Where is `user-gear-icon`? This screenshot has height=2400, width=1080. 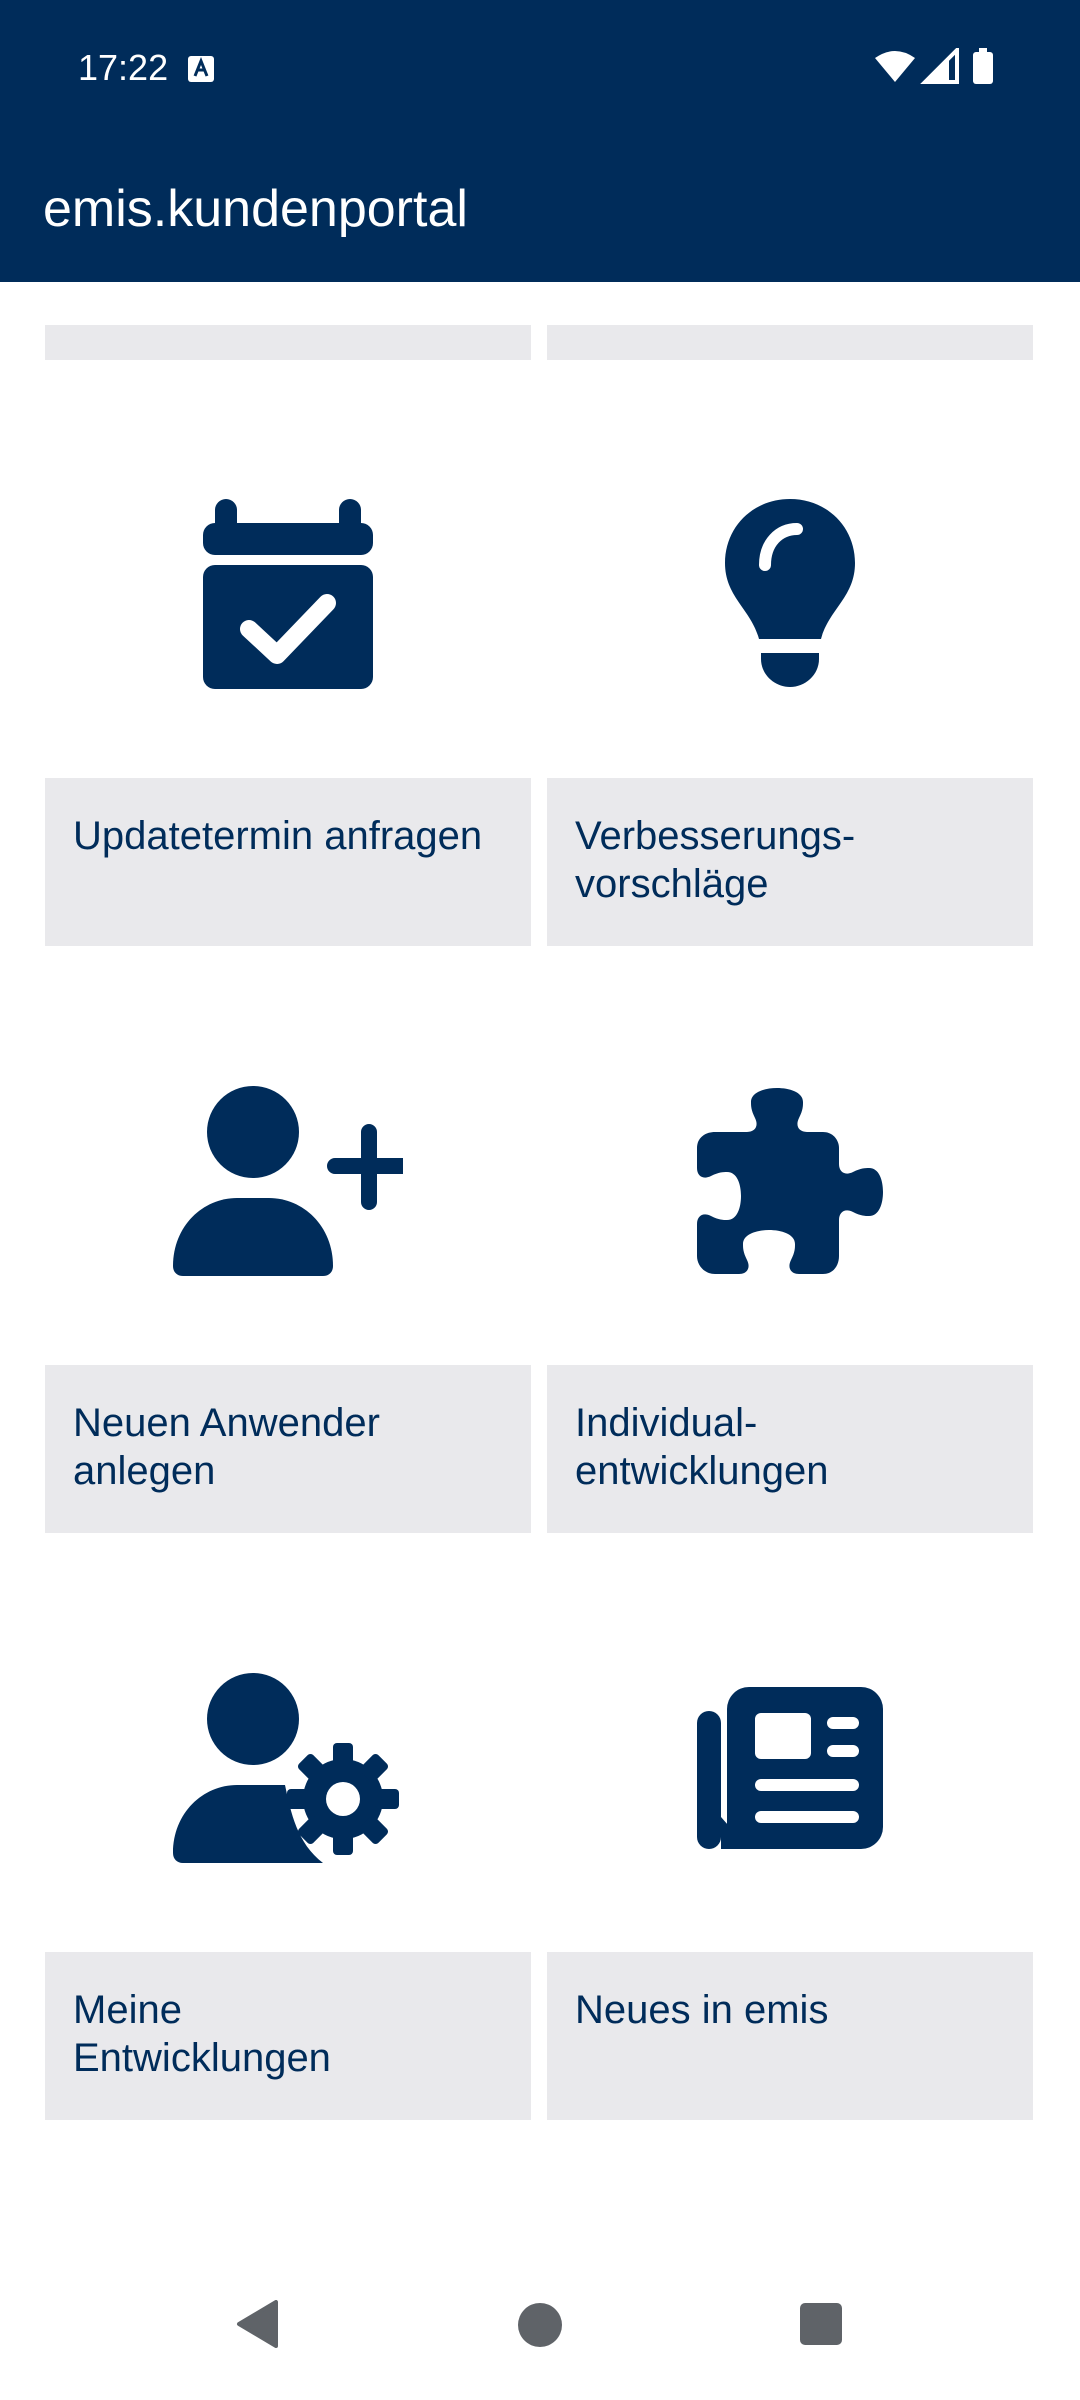
user-gear-icon is located at coordinates (288, 1768).